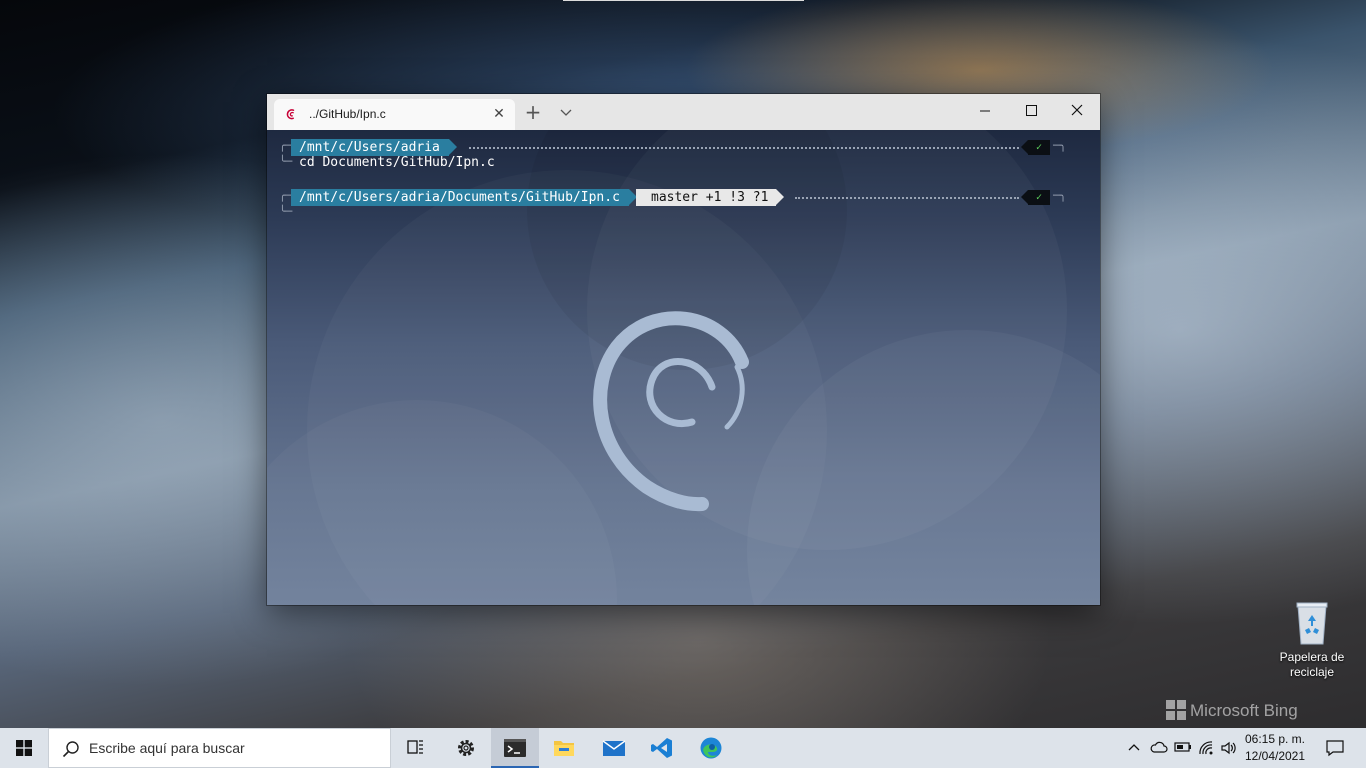 This screenshot has height=768, width=1366. I want to click on wifi-tray-button, so click(1207, 748).